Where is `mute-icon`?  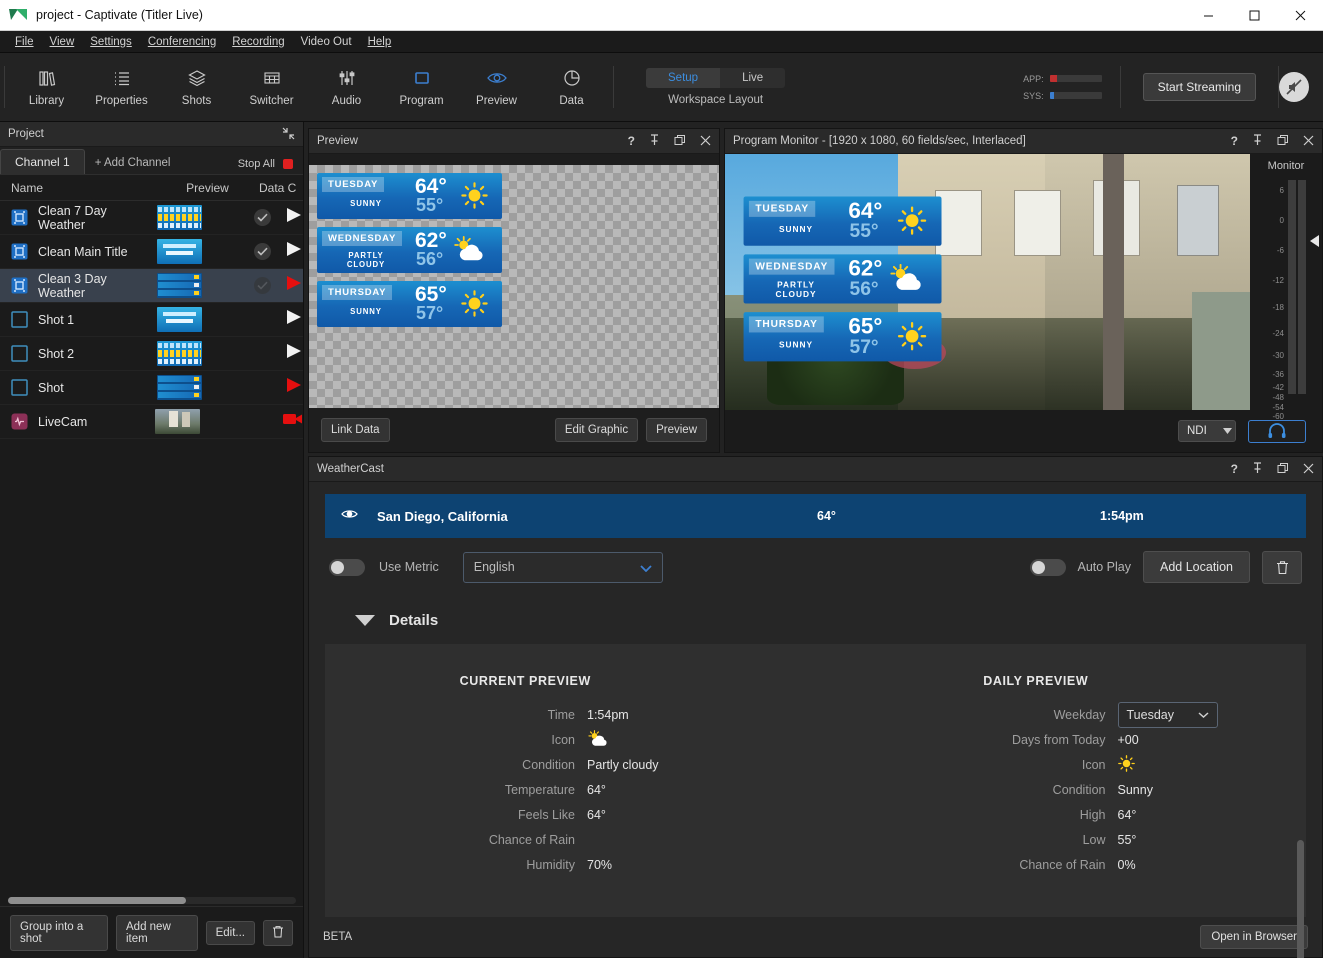
mute-icon is located at coordinates (1294, 87).